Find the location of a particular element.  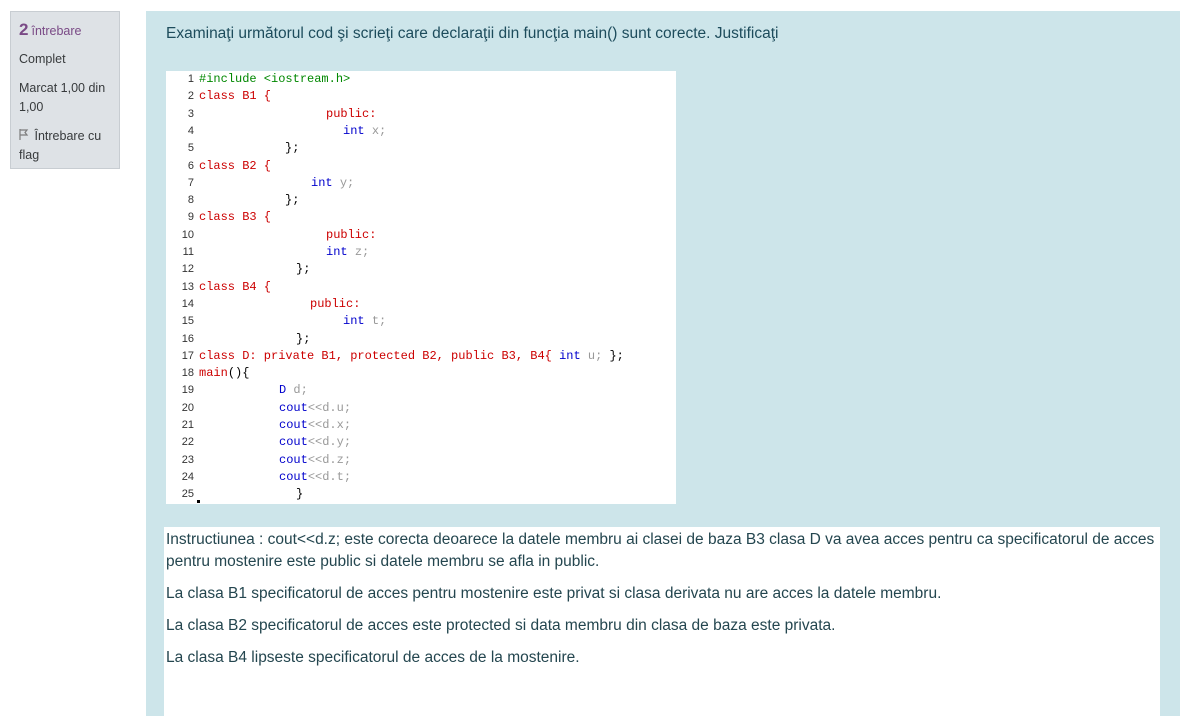

line-number: 2 is located at coordinates (190, 96).